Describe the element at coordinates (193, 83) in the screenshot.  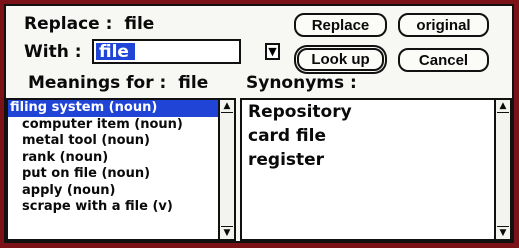
I see `meanings-word: file` at that location.